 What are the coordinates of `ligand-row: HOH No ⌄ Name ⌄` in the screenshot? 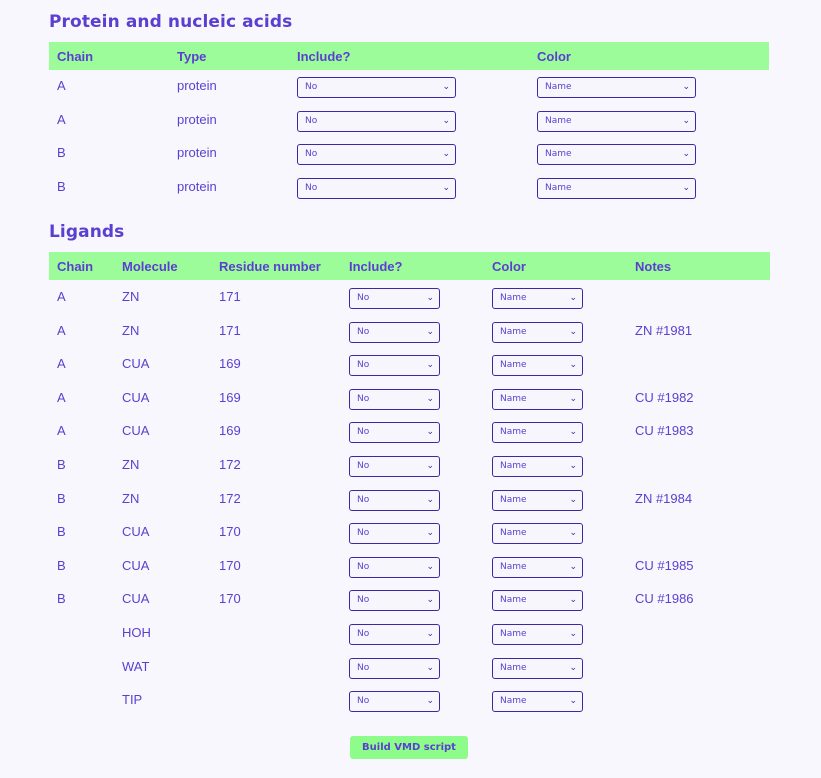 It's located at (409, 633).